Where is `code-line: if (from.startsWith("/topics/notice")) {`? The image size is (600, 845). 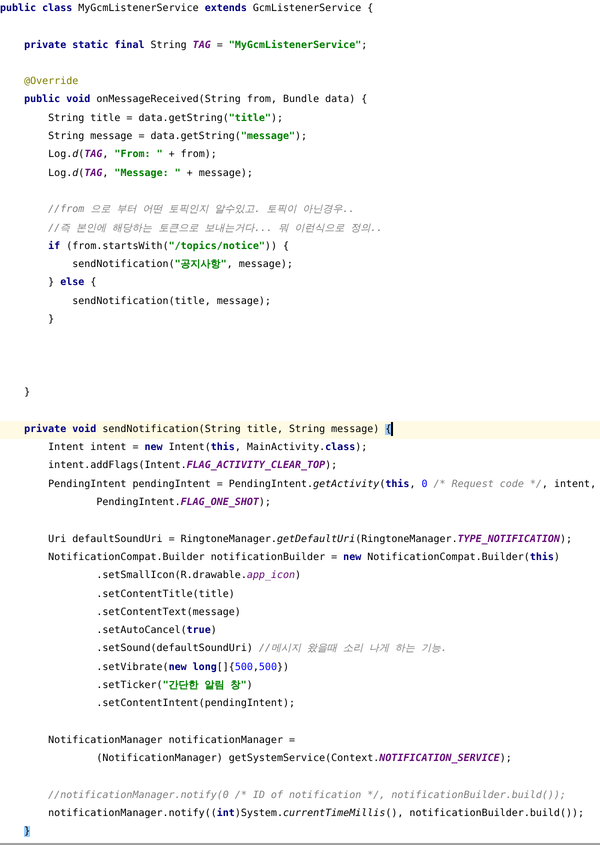
code-line: if (from.startsWith("/topics/notice")) { is located at coordinates (168, 247).